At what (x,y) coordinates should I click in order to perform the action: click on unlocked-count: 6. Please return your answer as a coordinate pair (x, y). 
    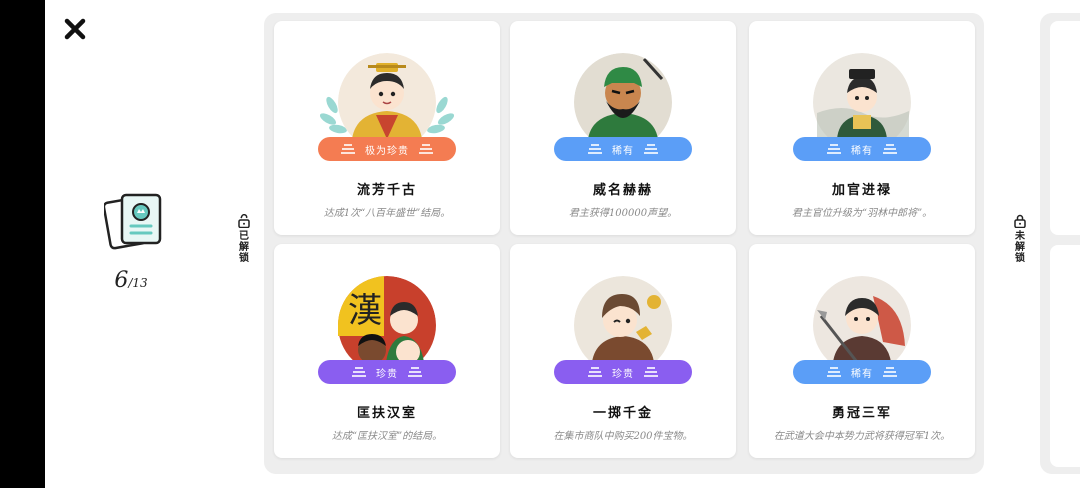
    Looking at the image, I should click on (121, 280).